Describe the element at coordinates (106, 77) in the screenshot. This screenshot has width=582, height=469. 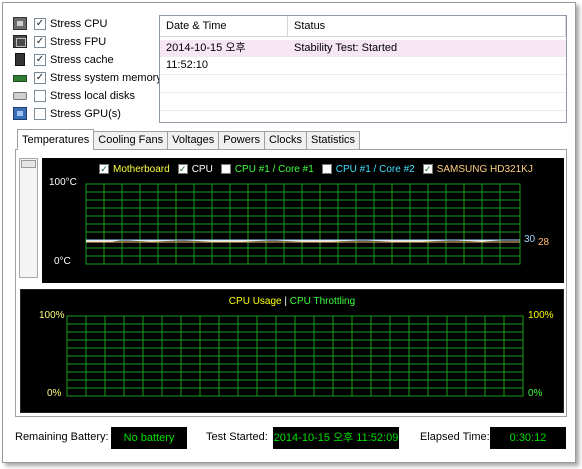
I see `stress-memory-label: Stress system memory` at that location.